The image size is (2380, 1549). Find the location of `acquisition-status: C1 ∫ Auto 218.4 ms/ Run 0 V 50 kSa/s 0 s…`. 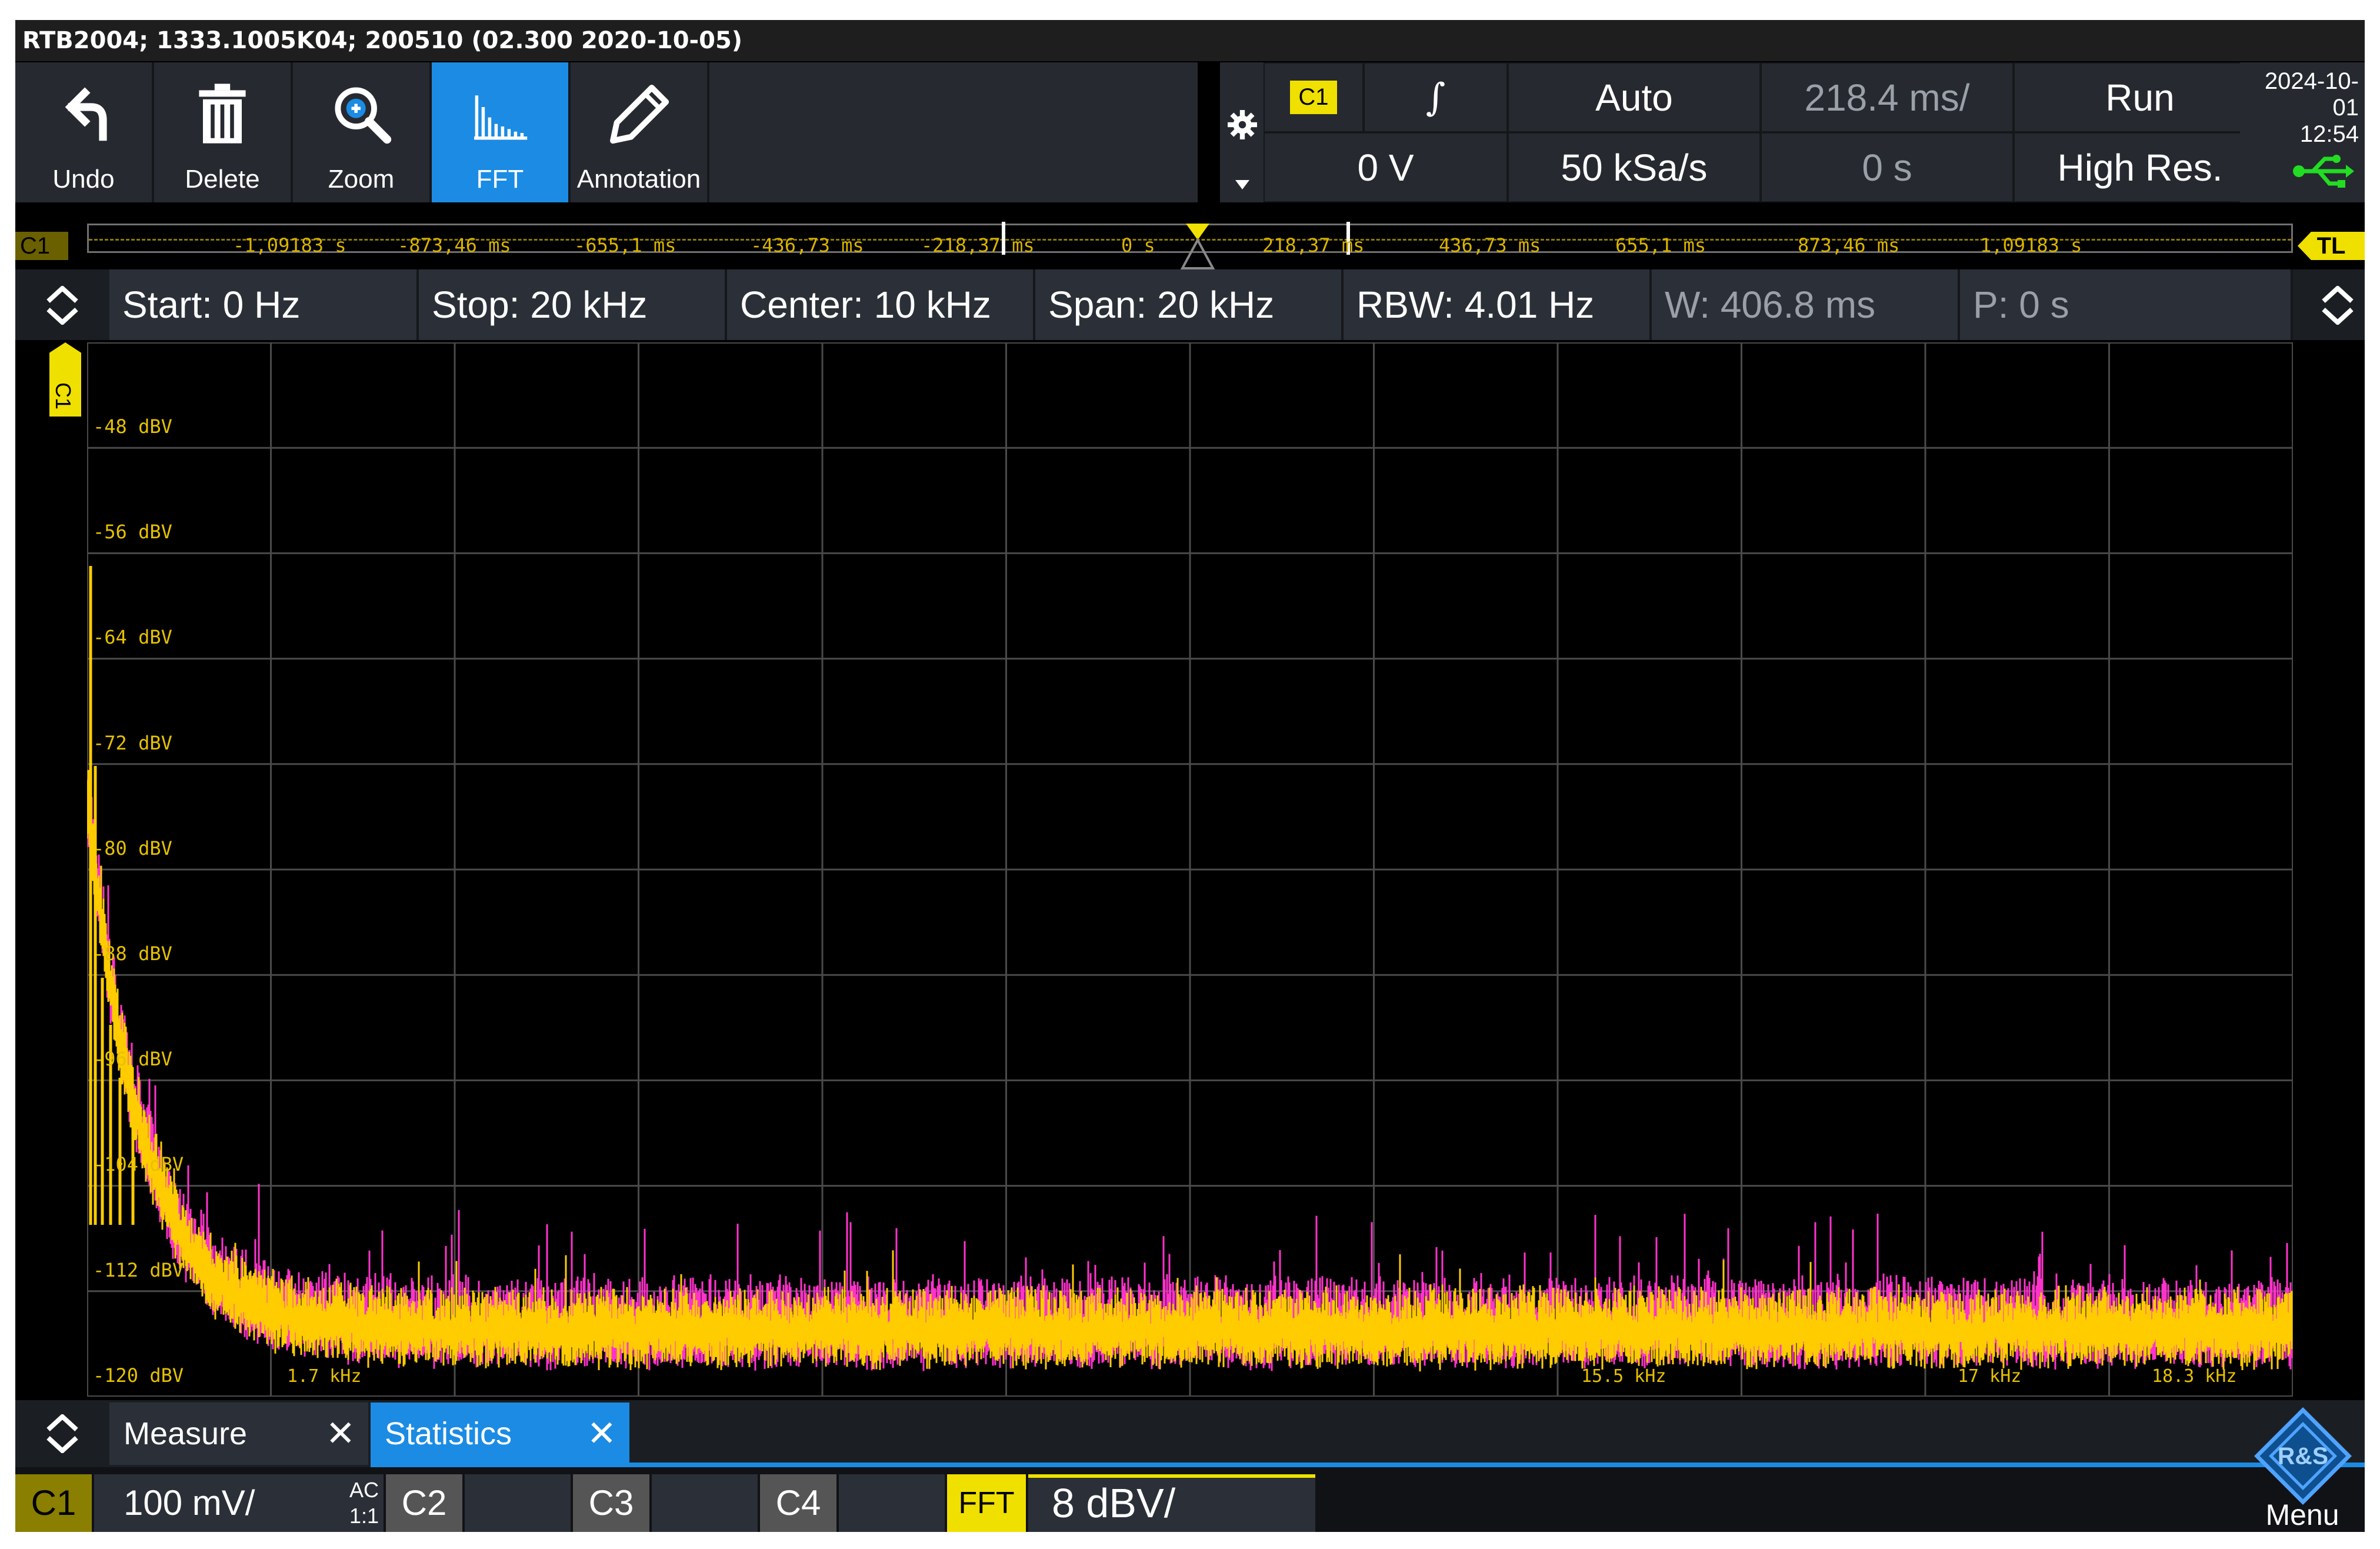

acquisition-status: C1 ∫ Auto 218.4 ms/ Run 0 V 50 kSa/s 0 s… is located at coordinates (1765, 132).